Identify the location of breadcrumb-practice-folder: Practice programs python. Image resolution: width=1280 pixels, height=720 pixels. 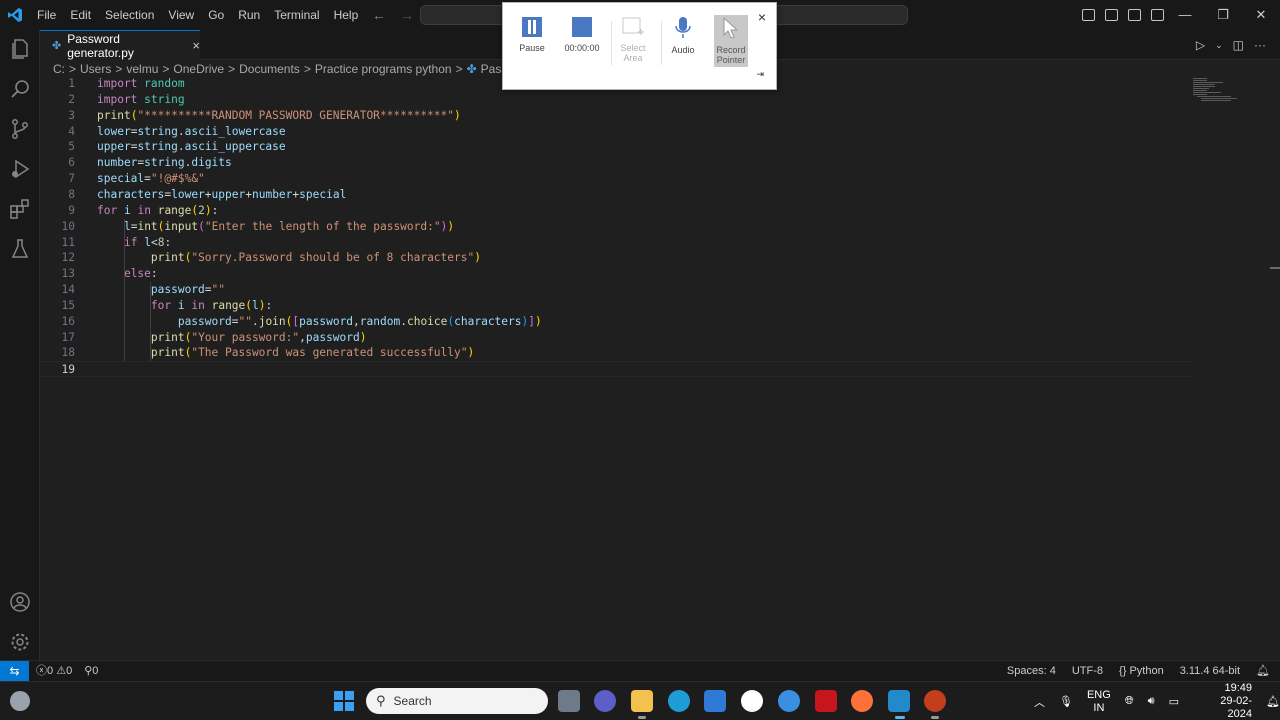
(383, 69).